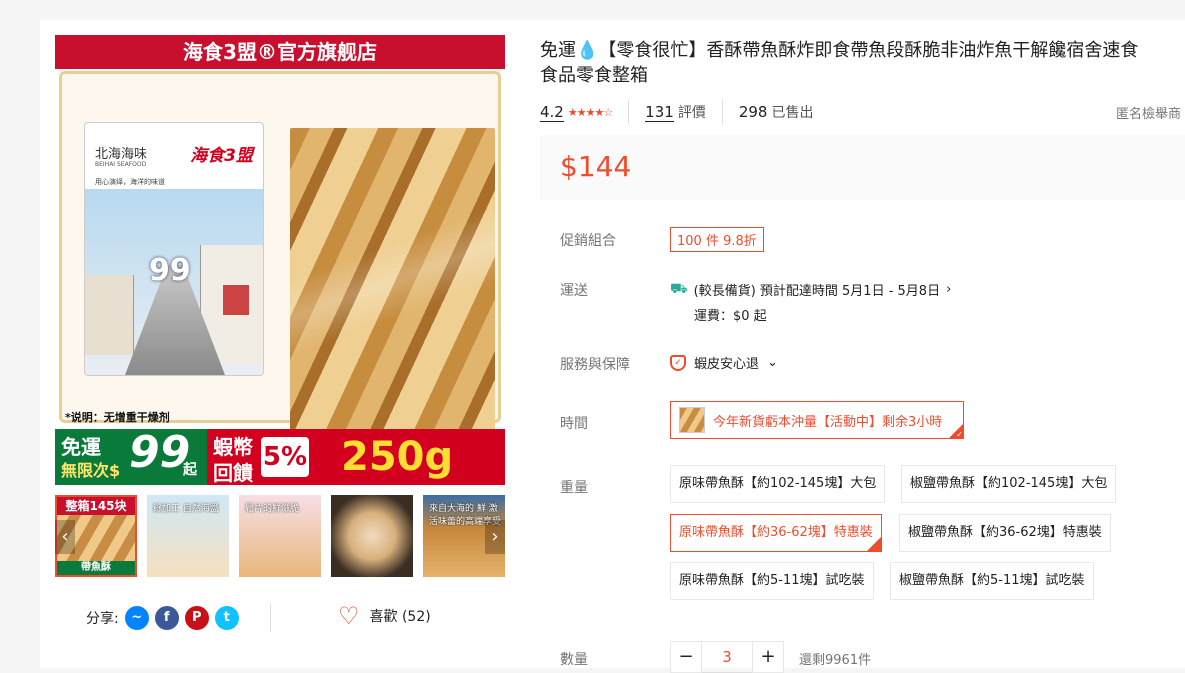  What do you see at coordinates (778, 484) in the screenshot?
I see `weight-option: 原味帶魚酥【約102-145塊】大包` at bounding box center [778, 484].